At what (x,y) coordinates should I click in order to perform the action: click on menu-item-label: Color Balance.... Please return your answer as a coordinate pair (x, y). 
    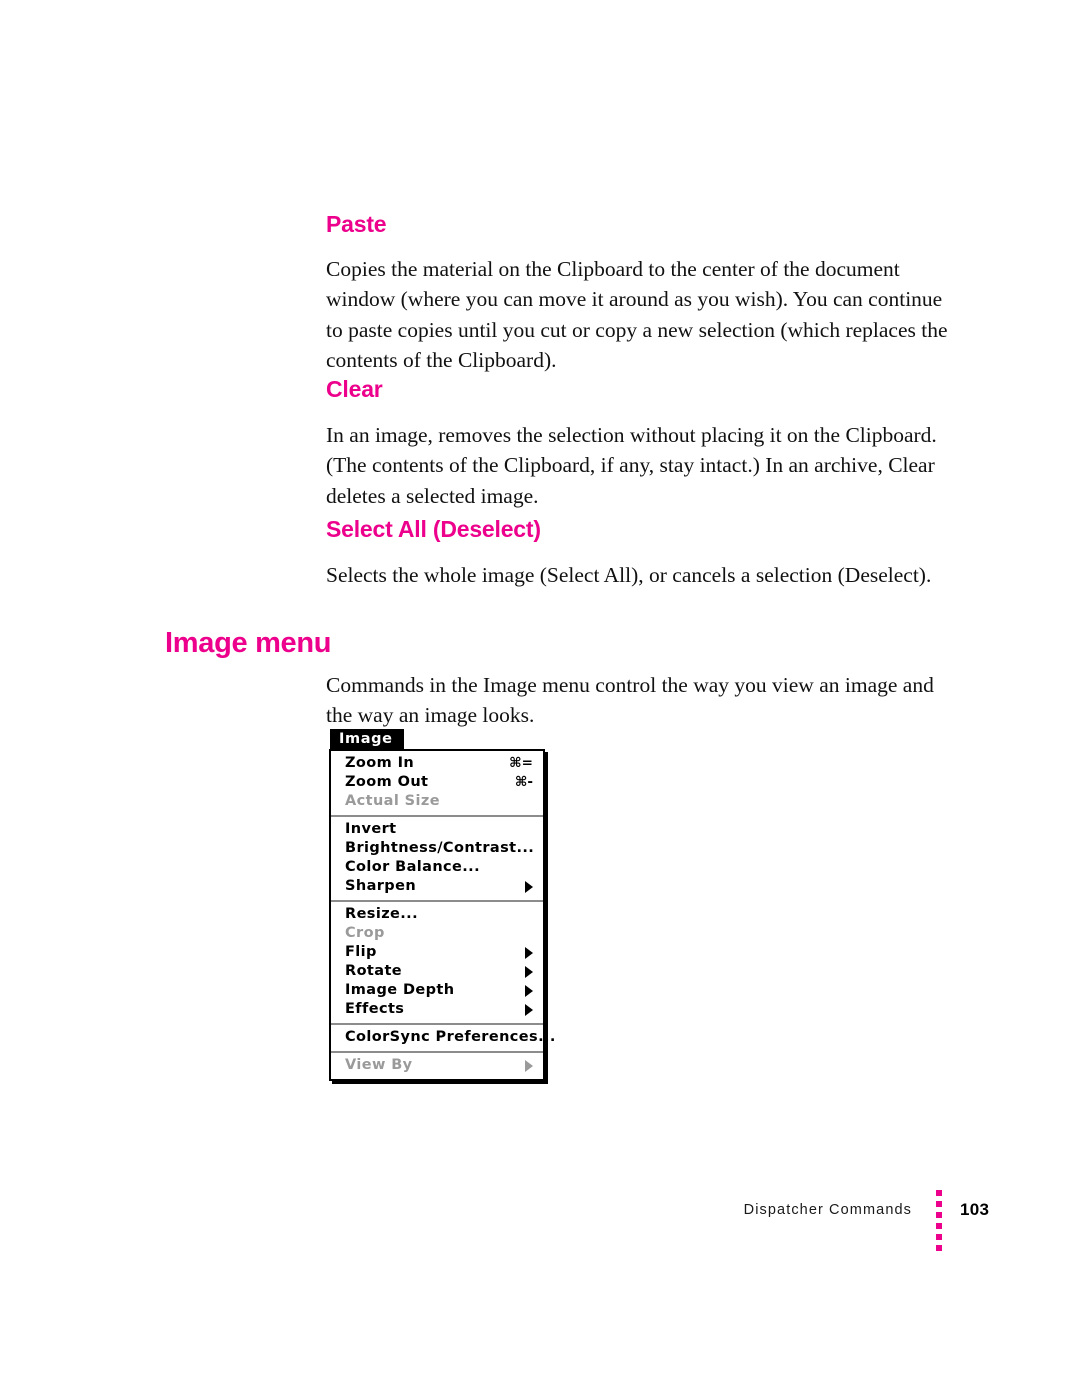
    Looking at the image, I should click on (413, 867).